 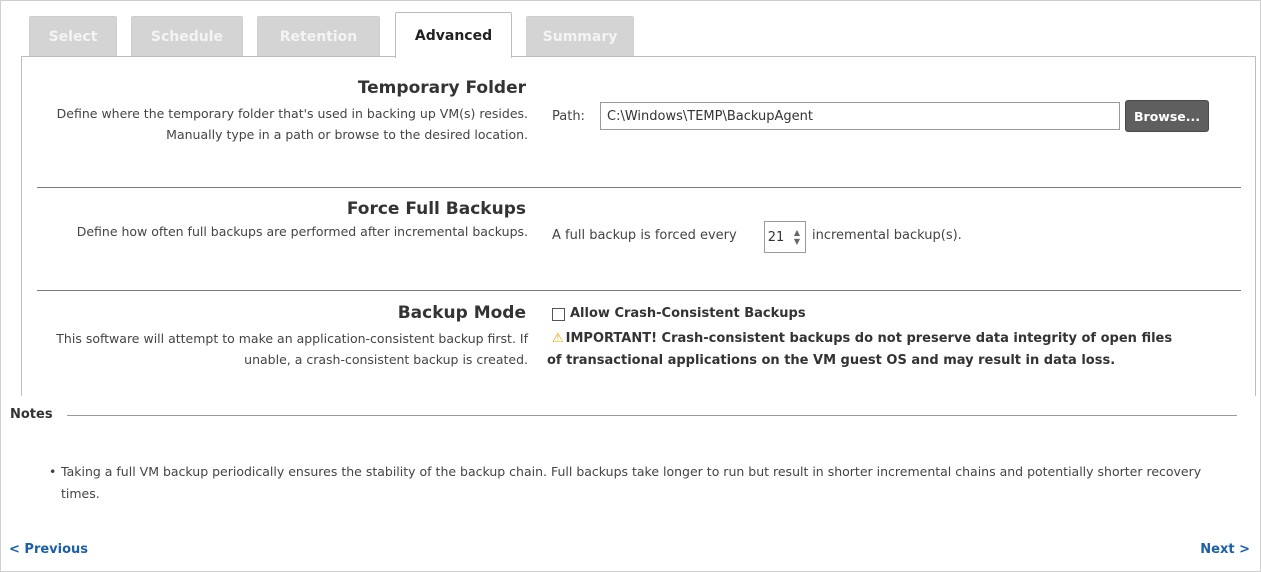 What do you see at coordinates (797, 241) in the screenshot?
I see `stepper-down-icon: ▼` at bounding box center [797, 241].